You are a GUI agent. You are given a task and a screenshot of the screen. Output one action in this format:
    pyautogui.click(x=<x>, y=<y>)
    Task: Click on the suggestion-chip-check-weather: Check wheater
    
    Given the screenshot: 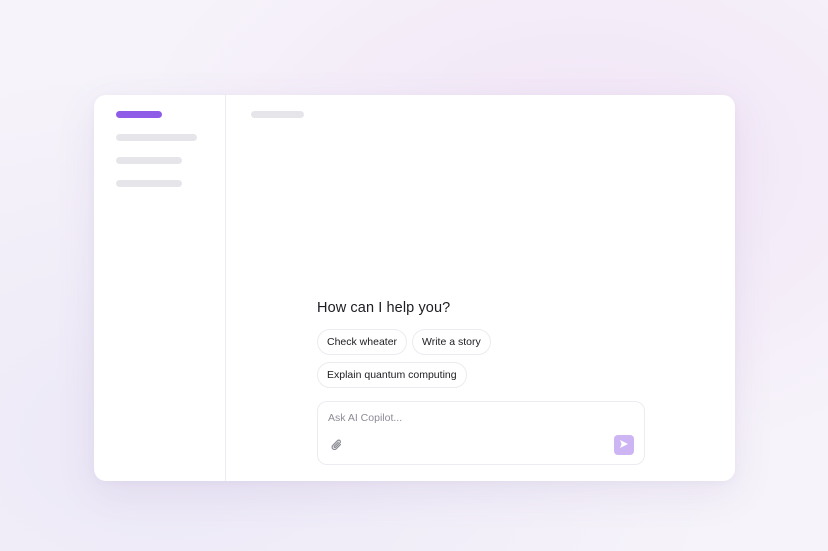 What is the action you would take?
    pyautogui.click(x=362, y=342)
    